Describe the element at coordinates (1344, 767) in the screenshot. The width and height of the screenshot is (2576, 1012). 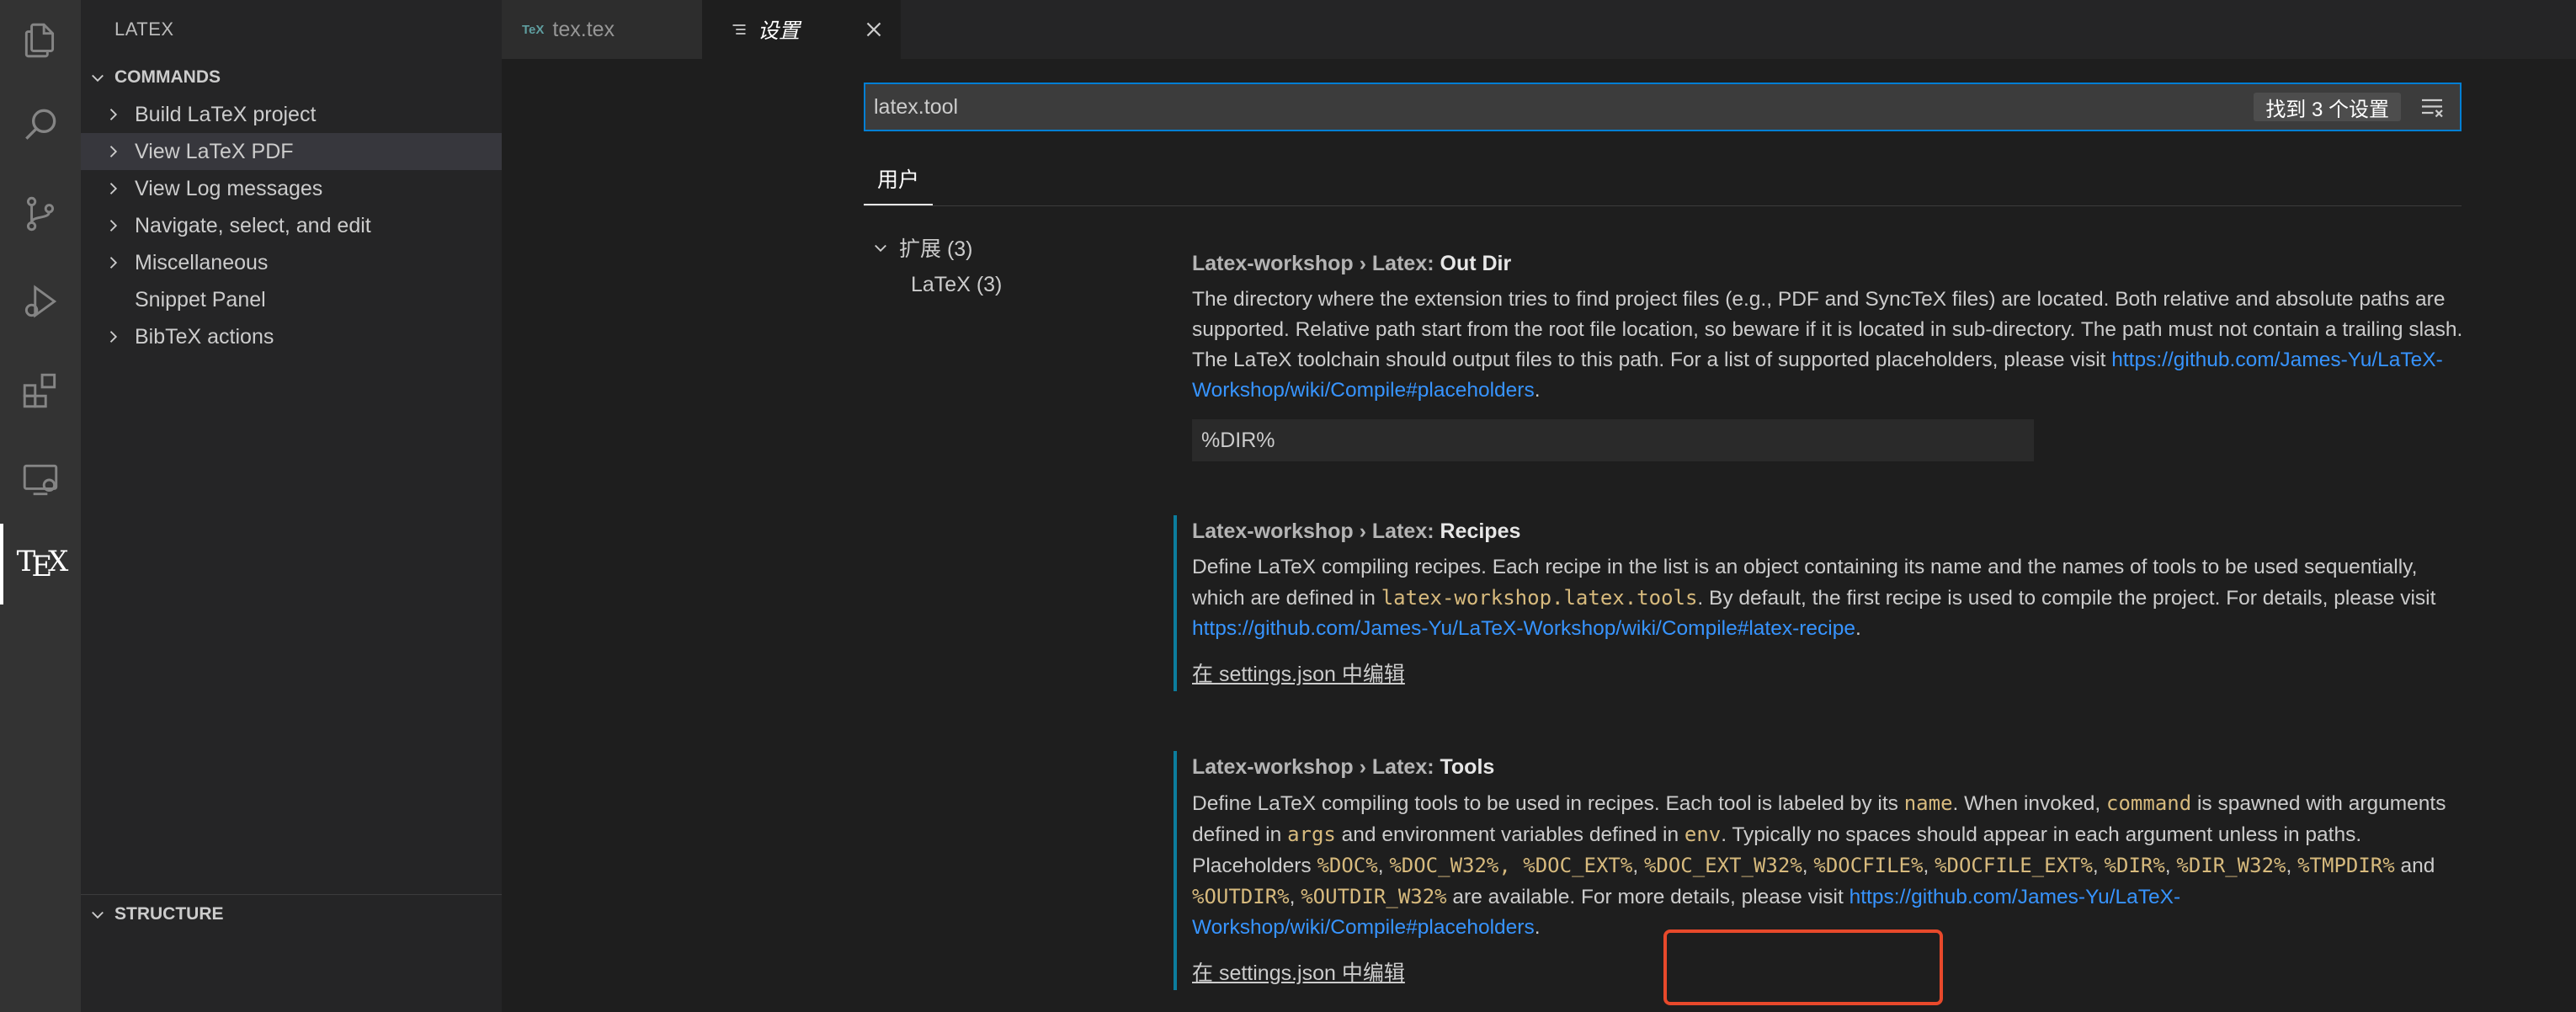
I see `setting-title: Latex-workshop › Latex: Tools` at that location.